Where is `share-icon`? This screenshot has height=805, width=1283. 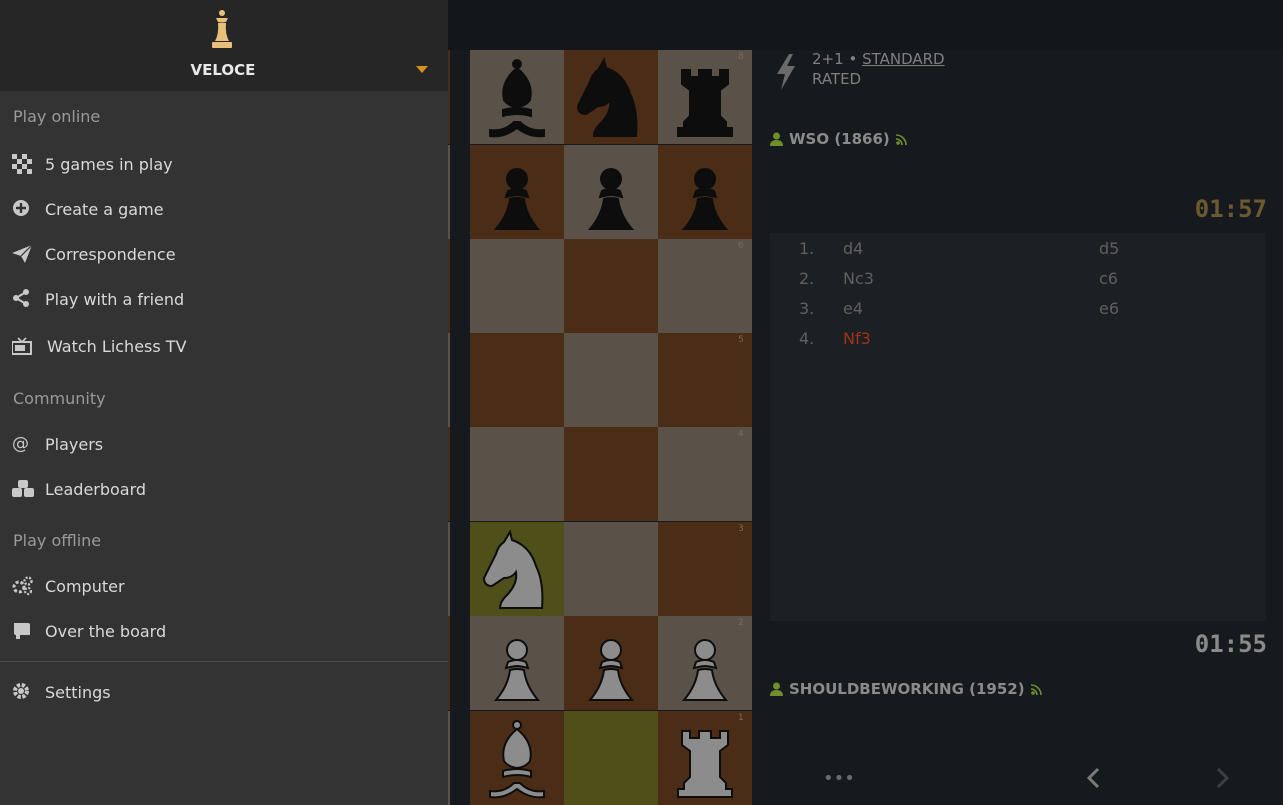 share-icon is located at coordinates (21, 298).